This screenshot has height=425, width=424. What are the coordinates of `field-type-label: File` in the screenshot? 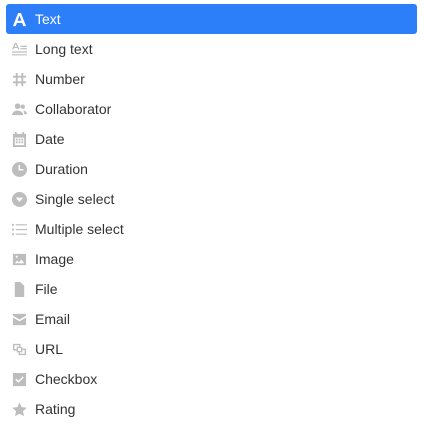 It's located at (46, 289).